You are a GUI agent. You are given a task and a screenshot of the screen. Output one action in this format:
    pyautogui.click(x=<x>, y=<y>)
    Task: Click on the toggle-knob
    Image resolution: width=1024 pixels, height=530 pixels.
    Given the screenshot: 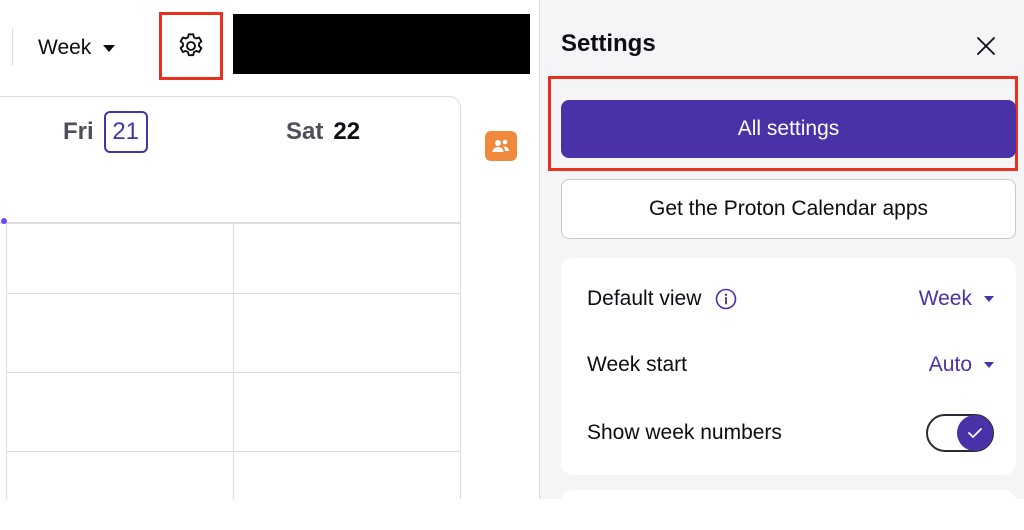 What is the action you would take?
    pyautogui.click(x=975, y=433)
    